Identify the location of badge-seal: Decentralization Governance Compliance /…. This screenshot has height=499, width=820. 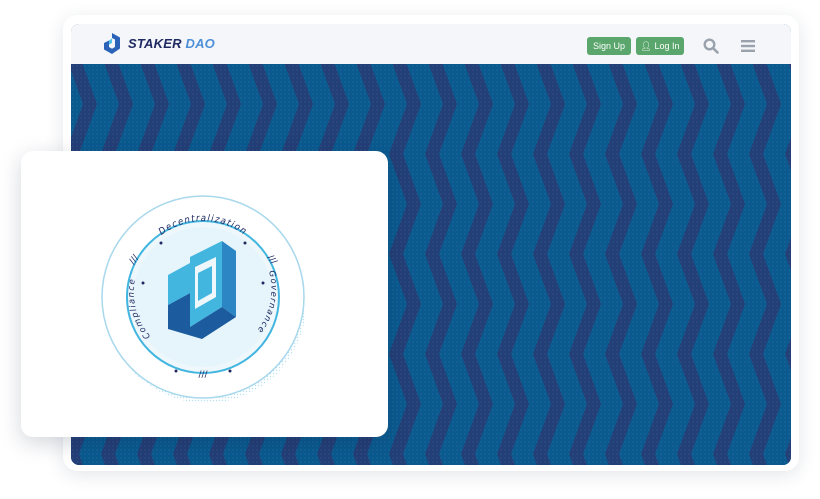
(203, 299).